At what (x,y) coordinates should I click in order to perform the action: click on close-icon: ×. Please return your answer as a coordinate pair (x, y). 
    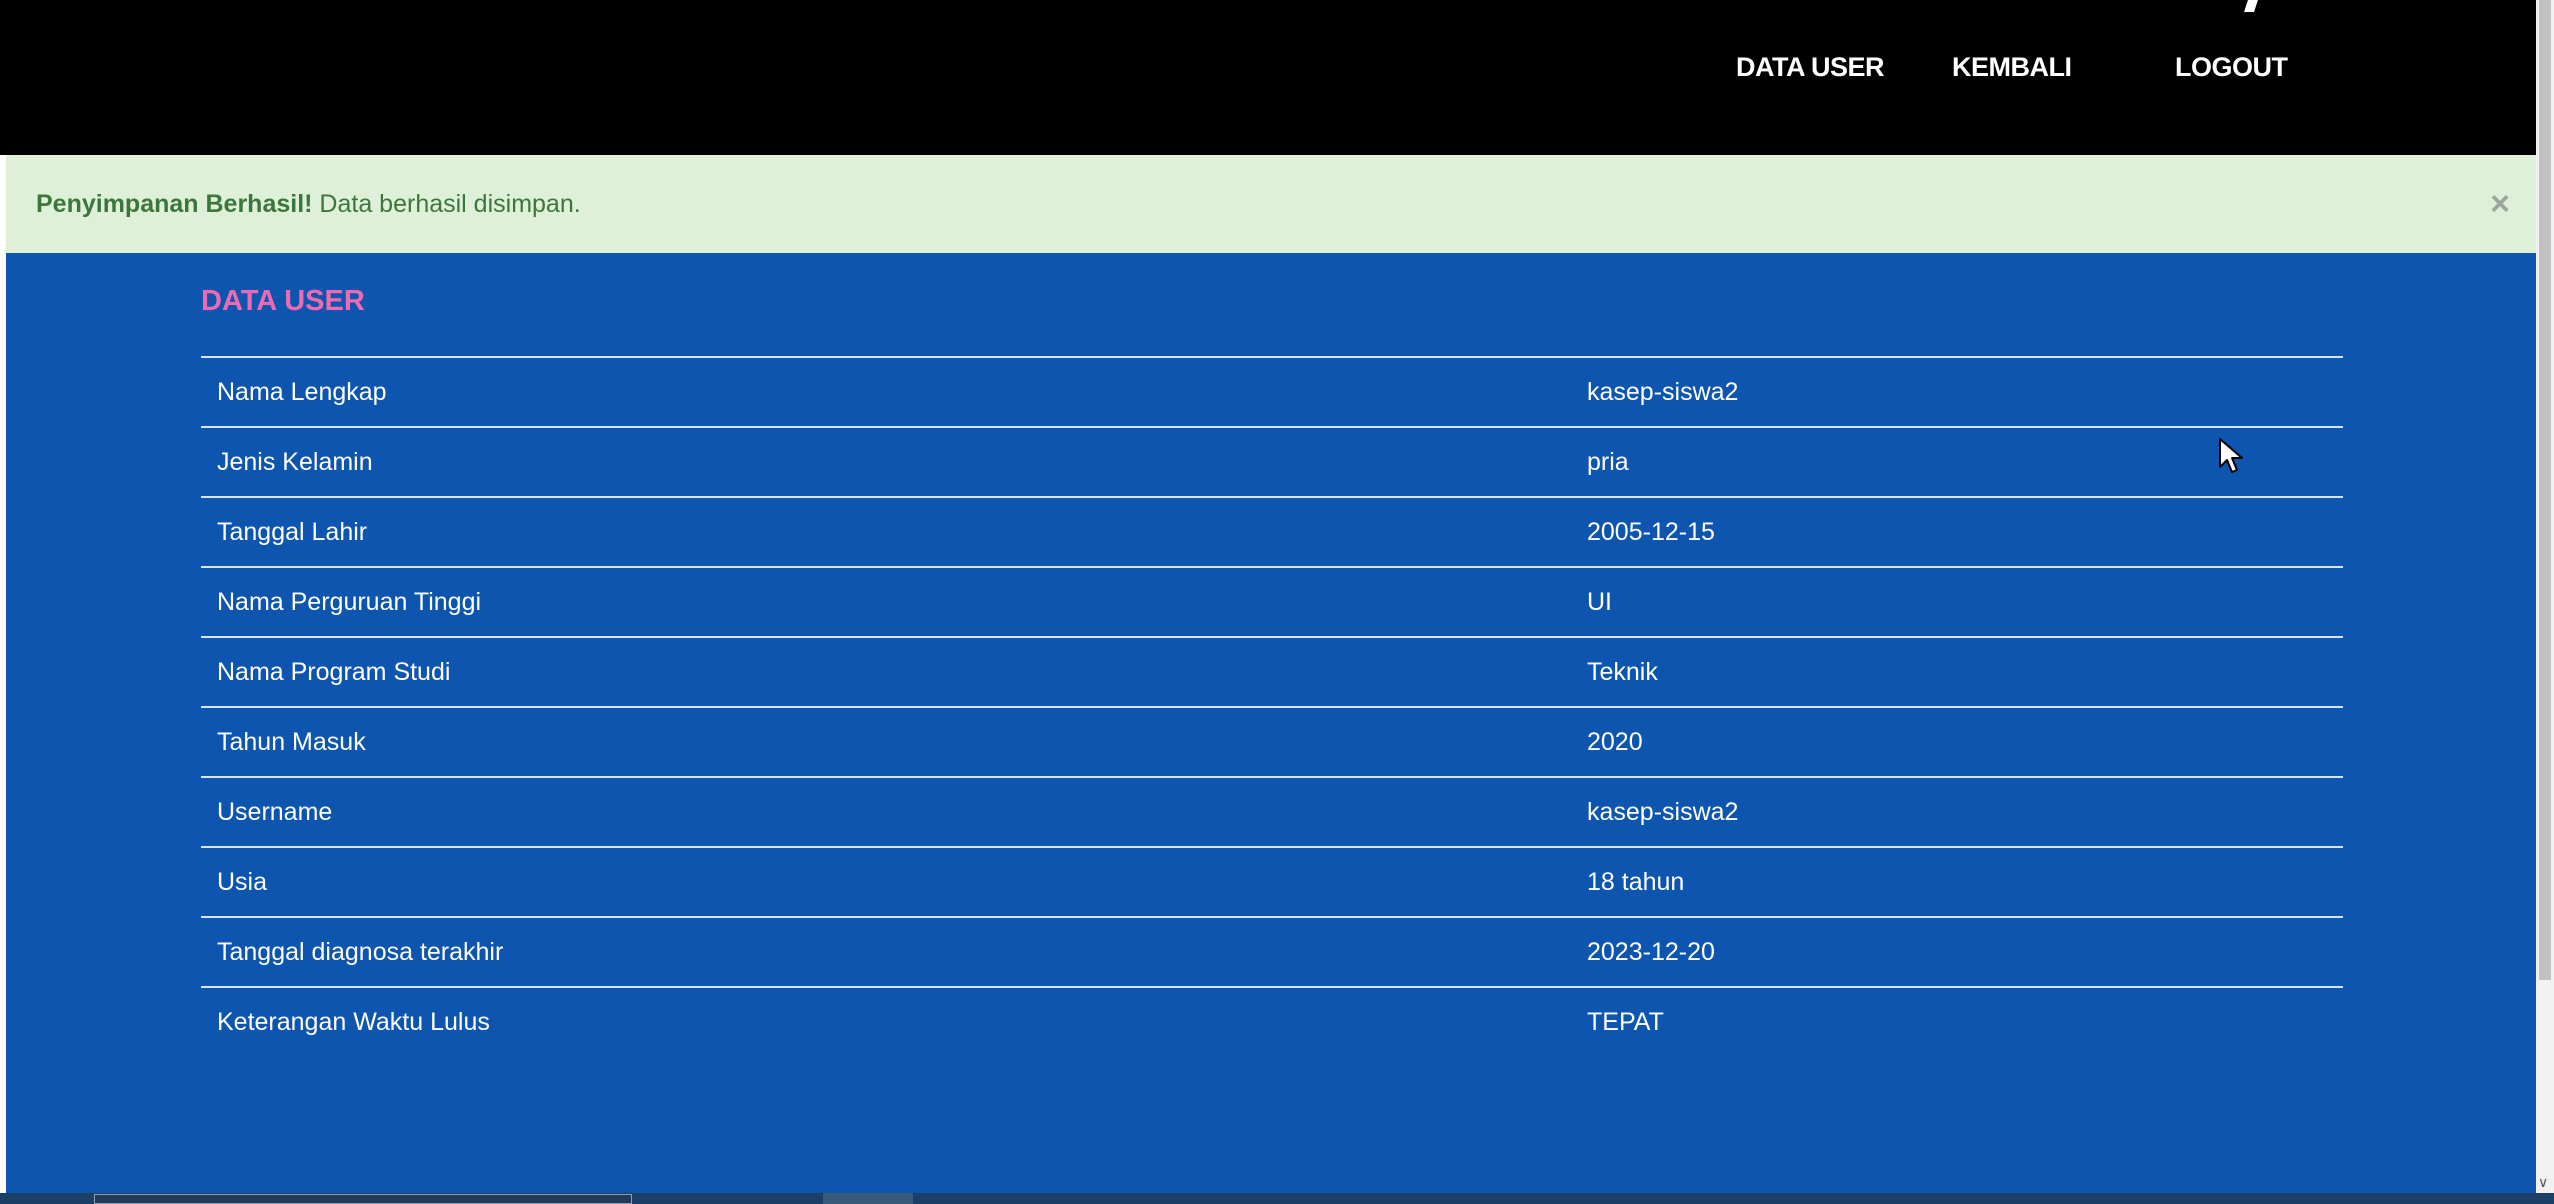
    Looking at the image, I should click on (2500, 204).